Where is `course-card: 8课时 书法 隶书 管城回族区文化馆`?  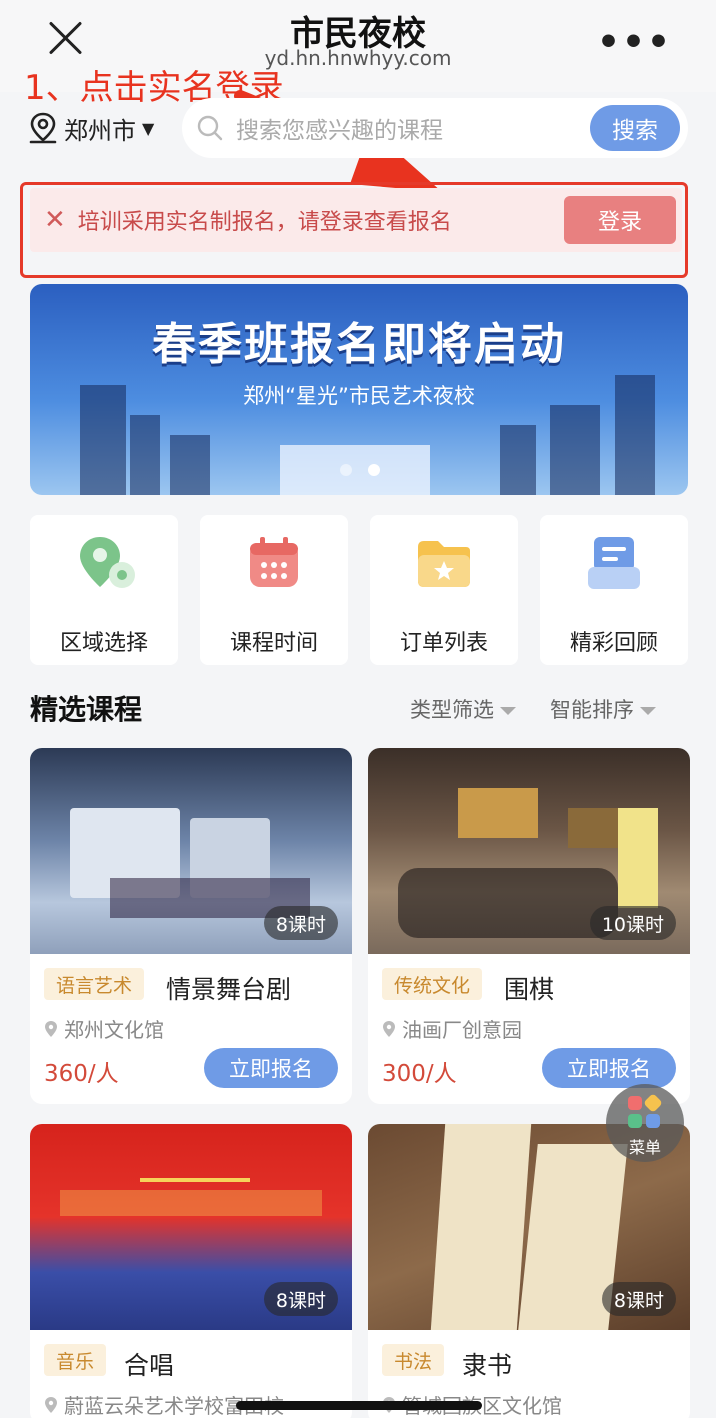
course-card: 8课时 书法 隶书 管城回族区文化馆 is located at coordinates (529, 1271).